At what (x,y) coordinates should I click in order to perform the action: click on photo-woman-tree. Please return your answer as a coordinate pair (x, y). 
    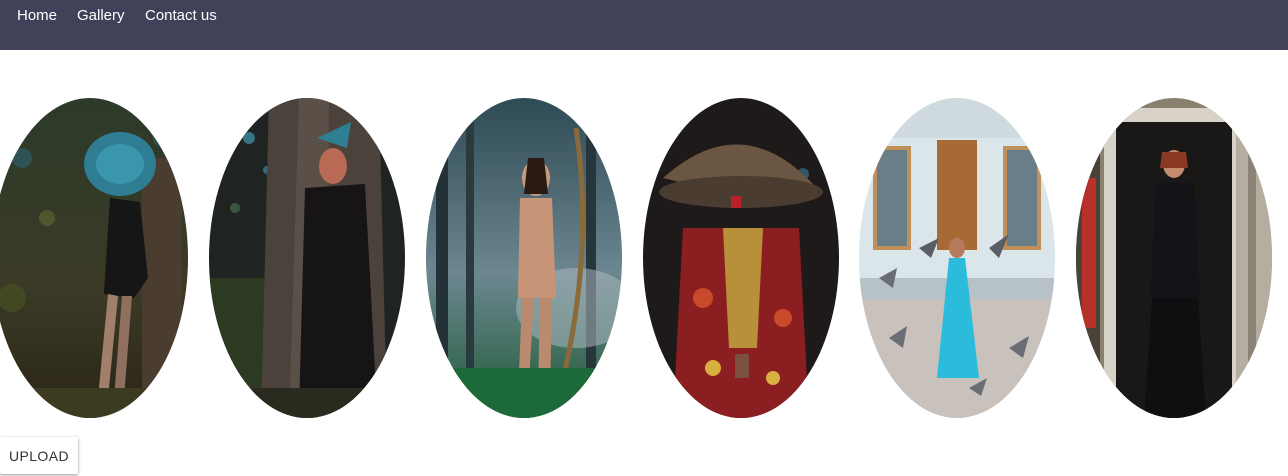
    Looking at the image, I should click on (307, 258).